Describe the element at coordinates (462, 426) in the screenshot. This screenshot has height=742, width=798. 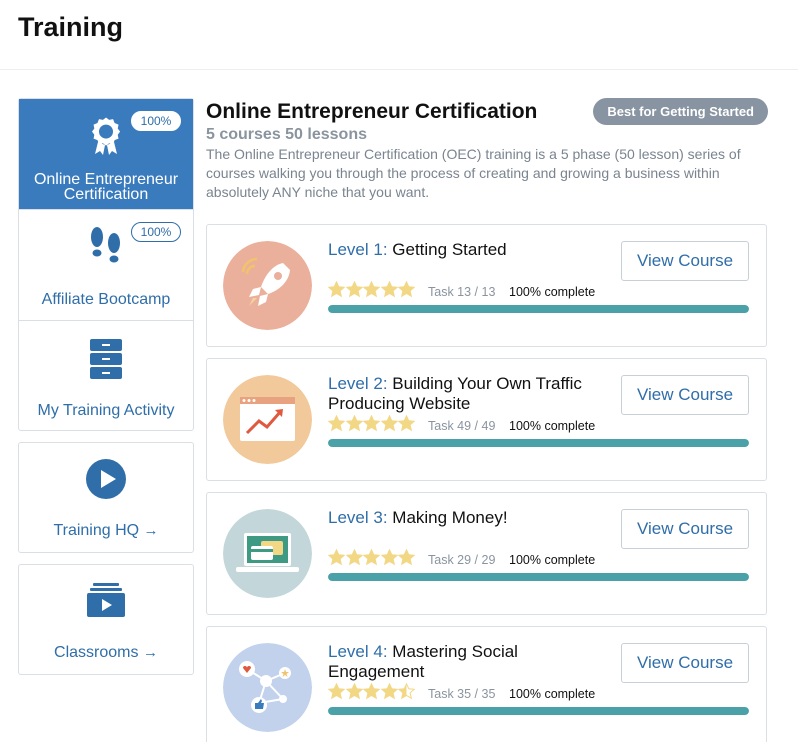
I see `task-count: Task 49 / 49` at that location.